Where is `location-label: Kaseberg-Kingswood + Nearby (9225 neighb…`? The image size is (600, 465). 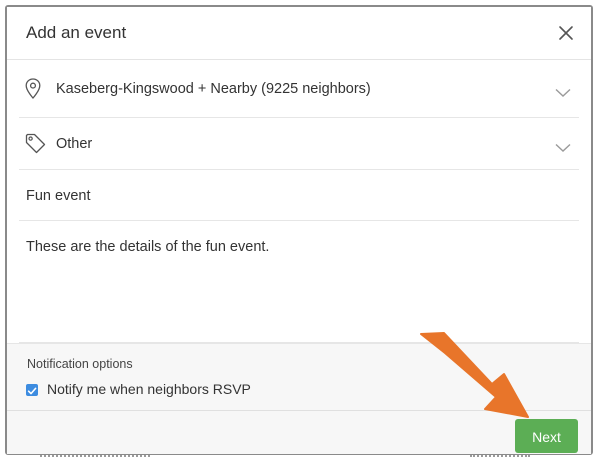 location-label: Kaseberg-Kingswood + Nearby (9225 neighb… is located at coordinates (213, 89).